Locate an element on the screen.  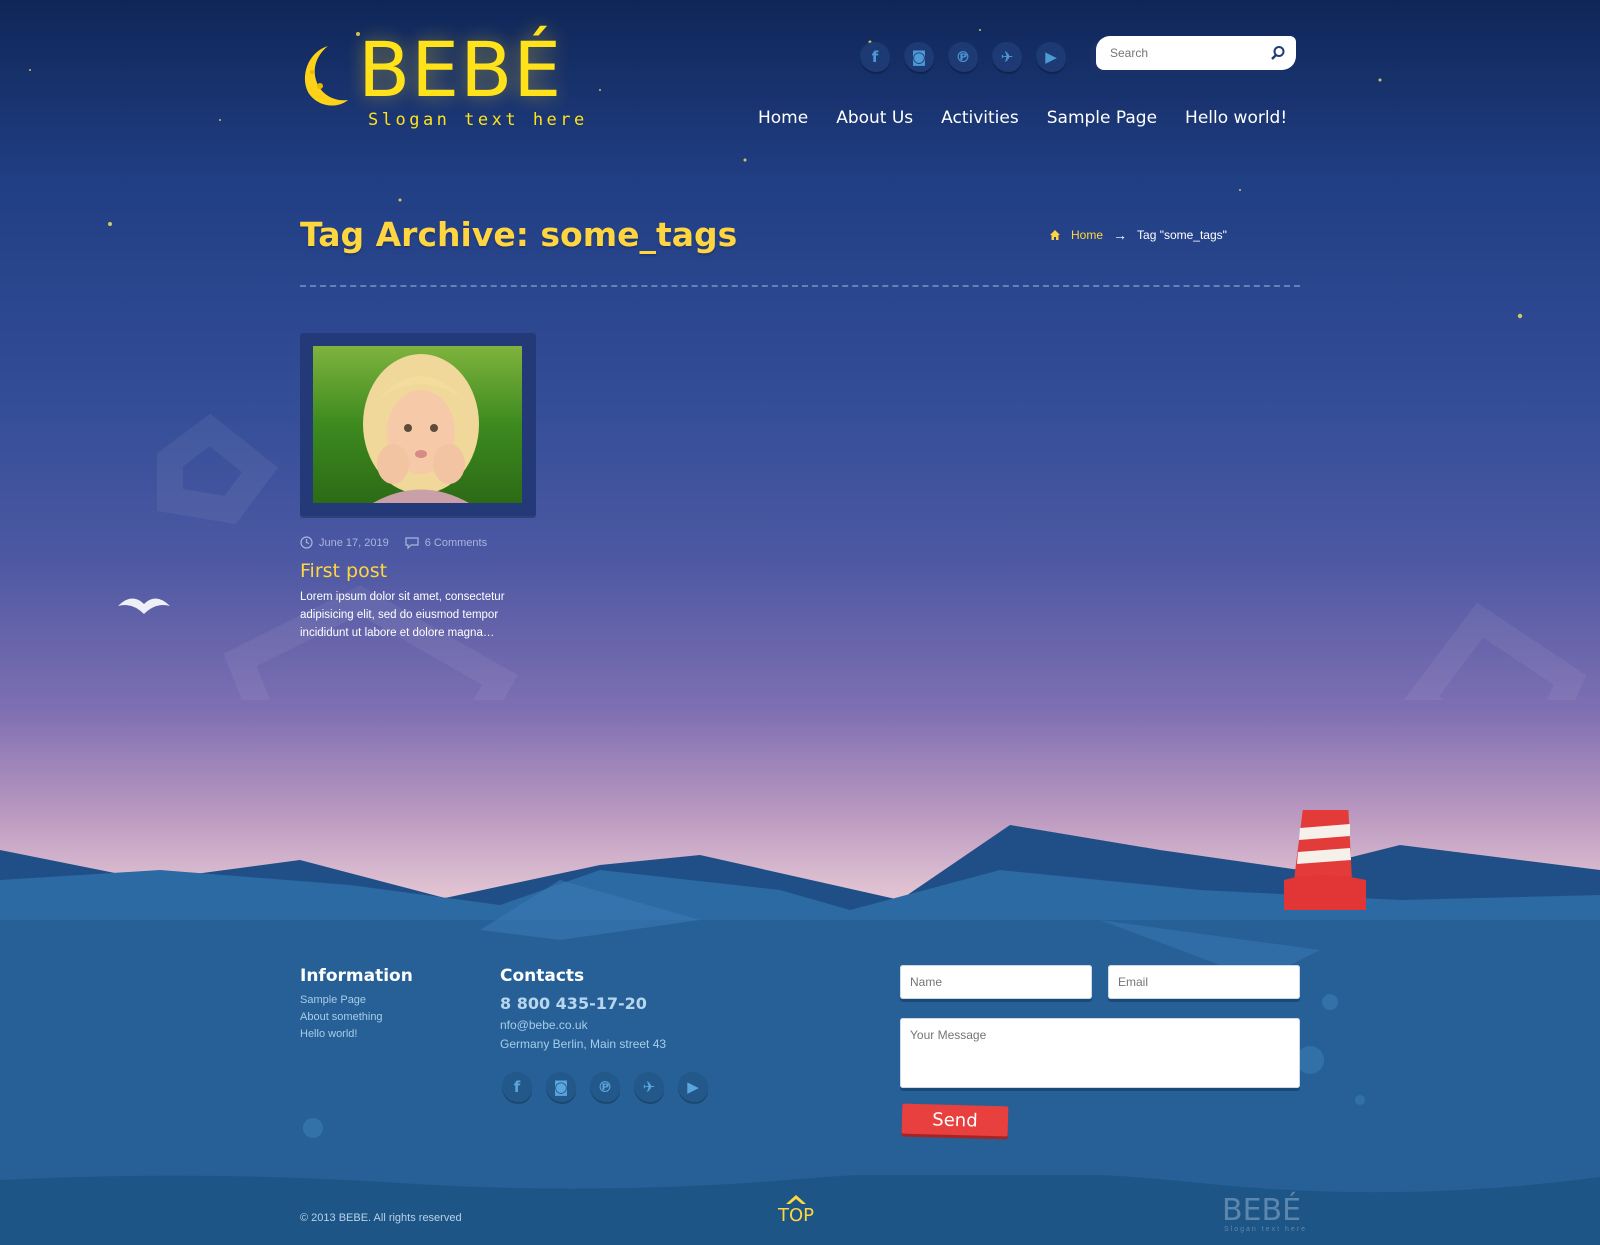
footer-link-about-something: About something is located at coordinates (341, 1017).